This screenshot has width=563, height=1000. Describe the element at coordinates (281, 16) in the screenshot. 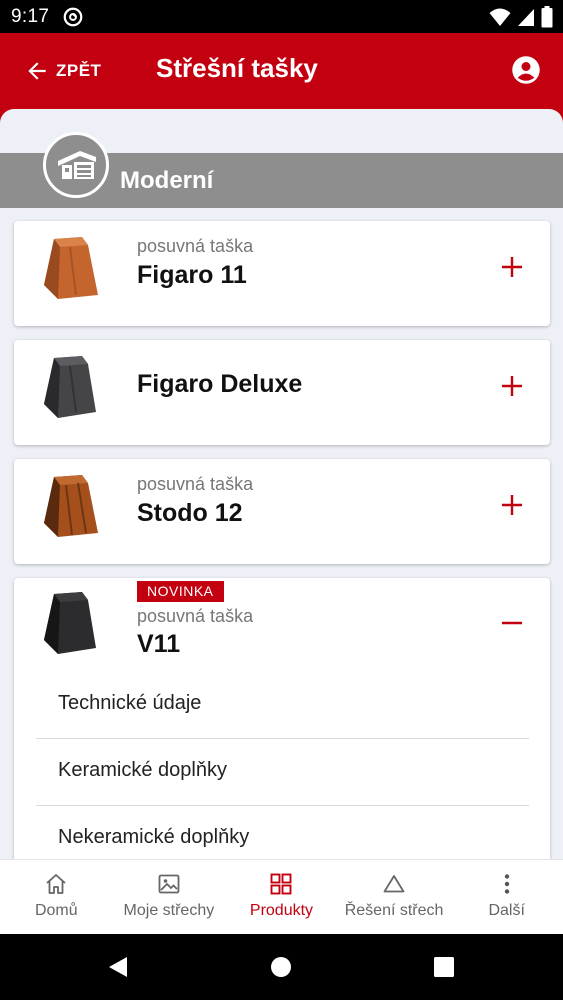

I see `status-bar: 9:17` at that location.